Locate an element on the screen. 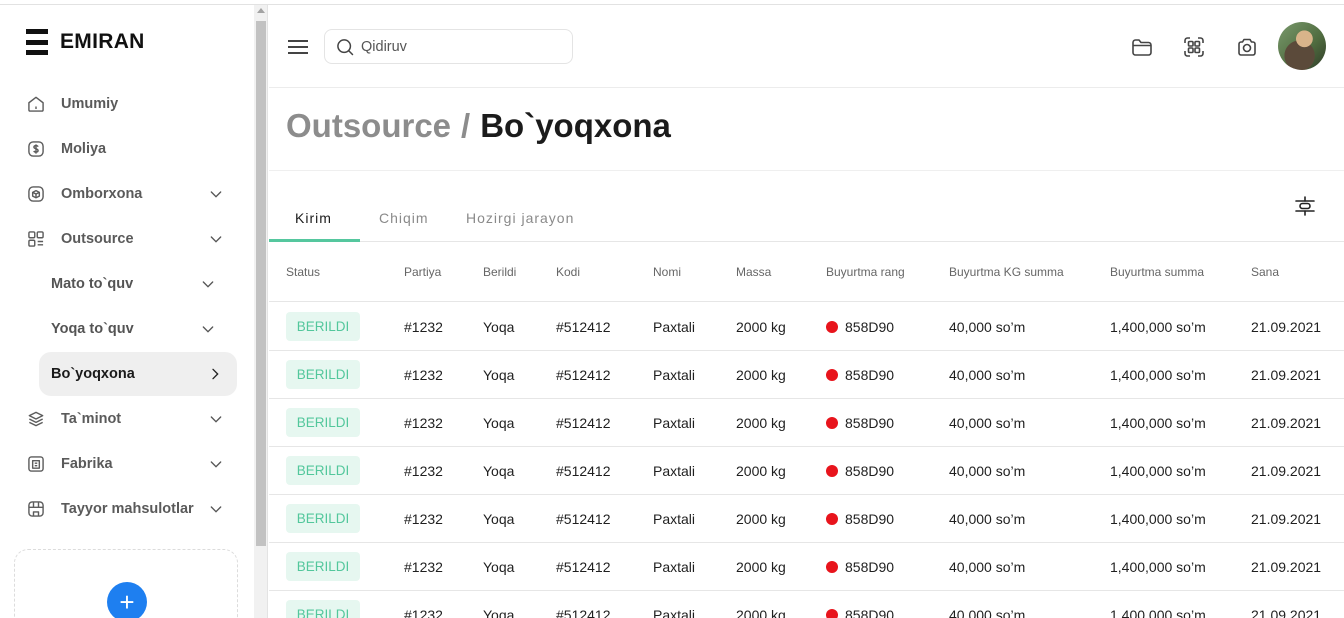  tab-chiqim: Chiqim is located at coordinates (404, 218).